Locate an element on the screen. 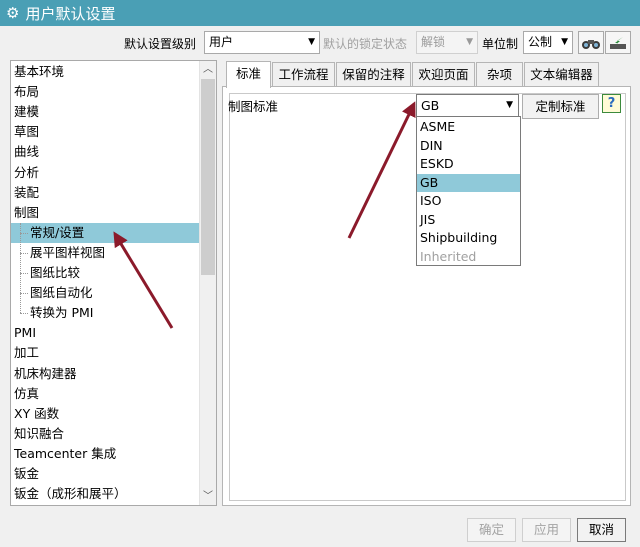 Image resolution: width=640 pixels, height=547 pixels. tab-misc: 杂项 is located at coordinates (499, 74).